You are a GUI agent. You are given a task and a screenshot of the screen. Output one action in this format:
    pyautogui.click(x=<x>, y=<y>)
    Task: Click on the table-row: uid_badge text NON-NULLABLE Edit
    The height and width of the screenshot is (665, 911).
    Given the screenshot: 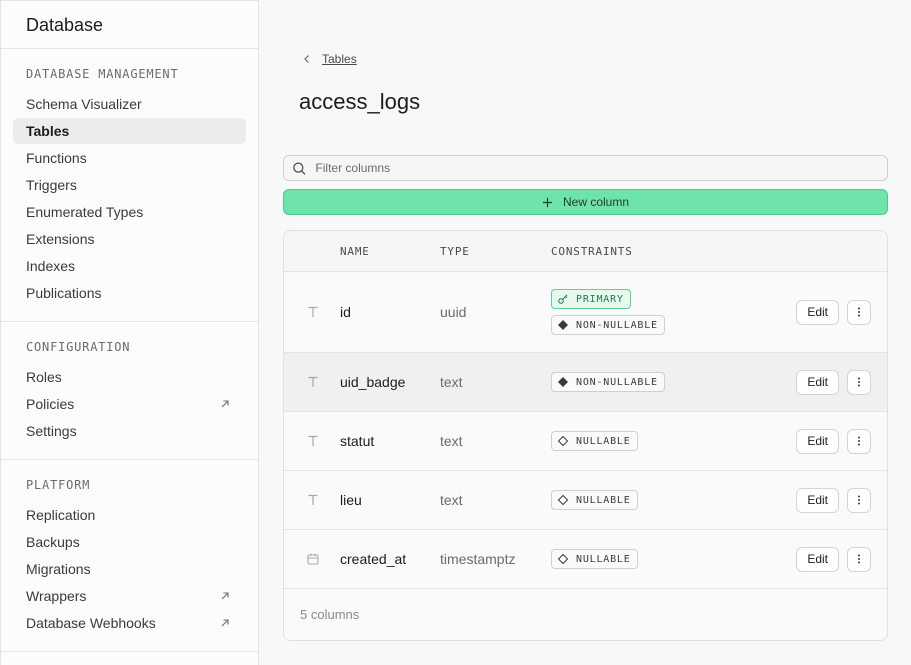 What is the action you would take?
    pyautogui.click(x=585, y=382)
    